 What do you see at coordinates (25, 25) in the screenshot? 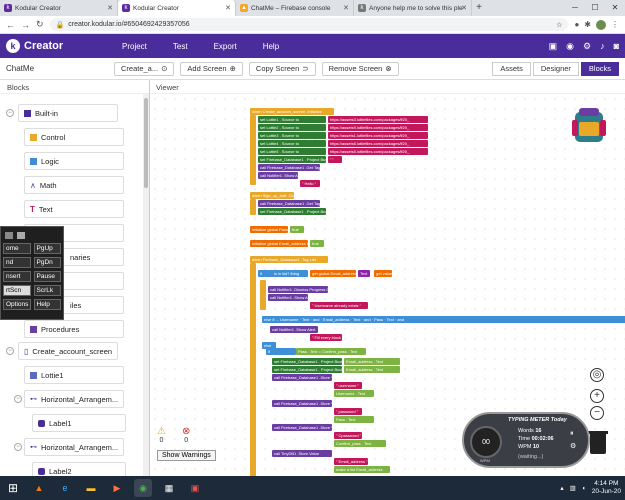
I see `forward-icon: →` at bounding box center [25, 25].